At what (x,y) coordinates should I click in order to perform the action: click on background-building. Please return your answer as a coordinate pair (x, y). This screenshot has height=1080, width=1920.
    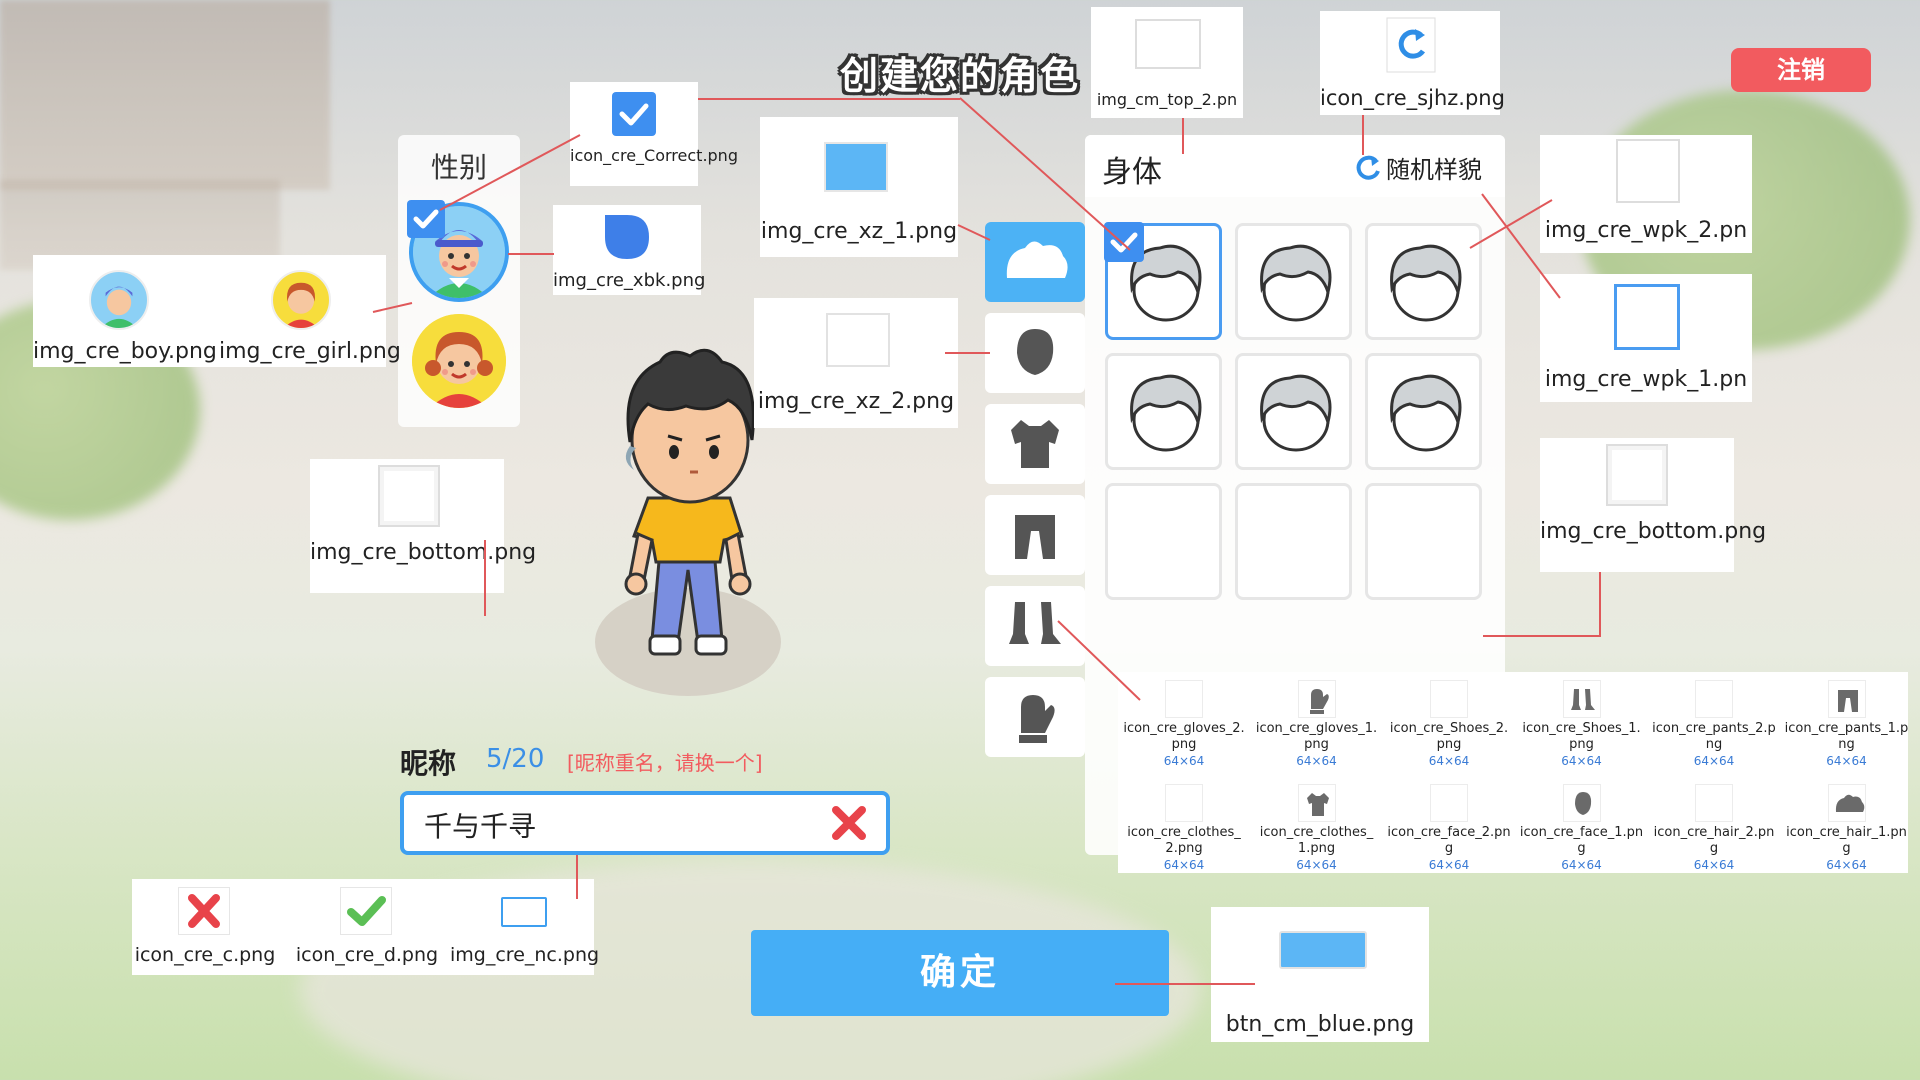
    Looking at the image, I should click on (165, 95).